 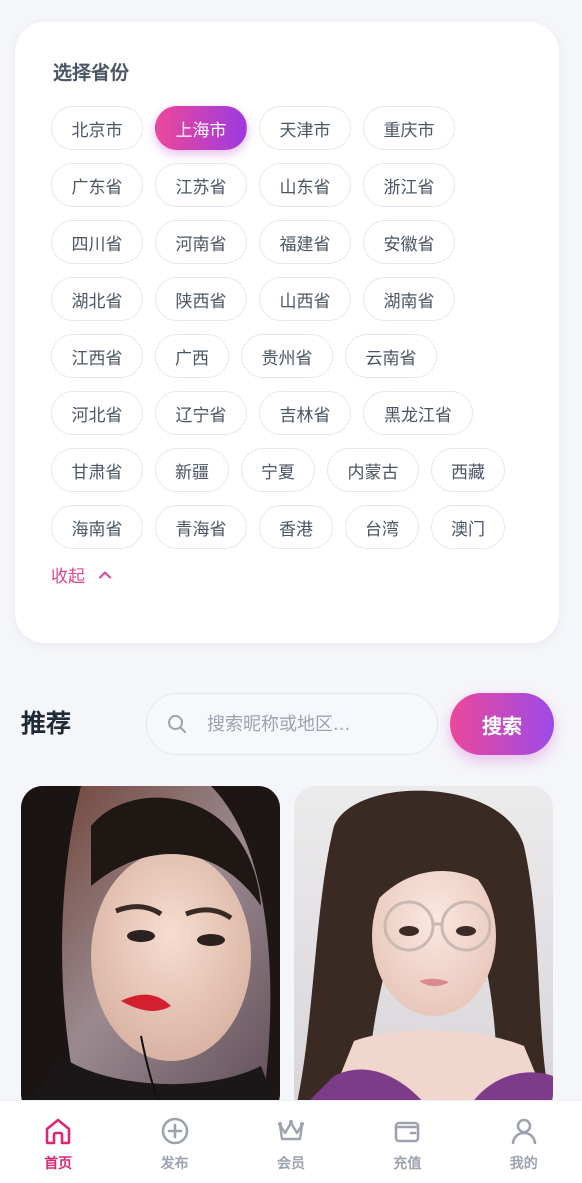 I want to click on province-chip: 江苏省, so click(x=201, y=185).